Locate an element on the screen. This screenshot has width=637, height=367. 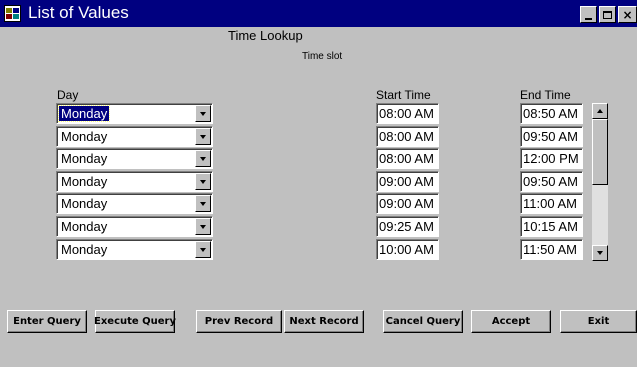
scroll-up-button is located at coordinates (600, 111).